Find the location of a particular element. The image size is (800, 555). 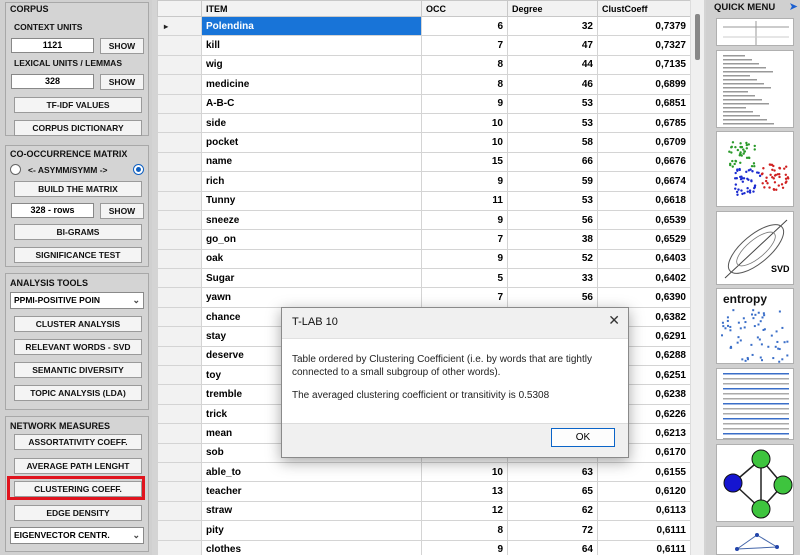

table-row: Sugar 5 33 0,6402 is located at coordinates (424, 278).